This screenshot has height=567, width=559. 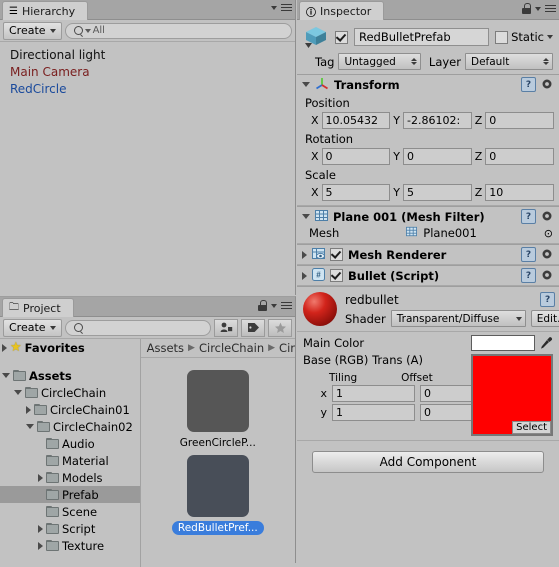 I want to click on hierarchy-item: Main Camera, so click(x=147, y=71).